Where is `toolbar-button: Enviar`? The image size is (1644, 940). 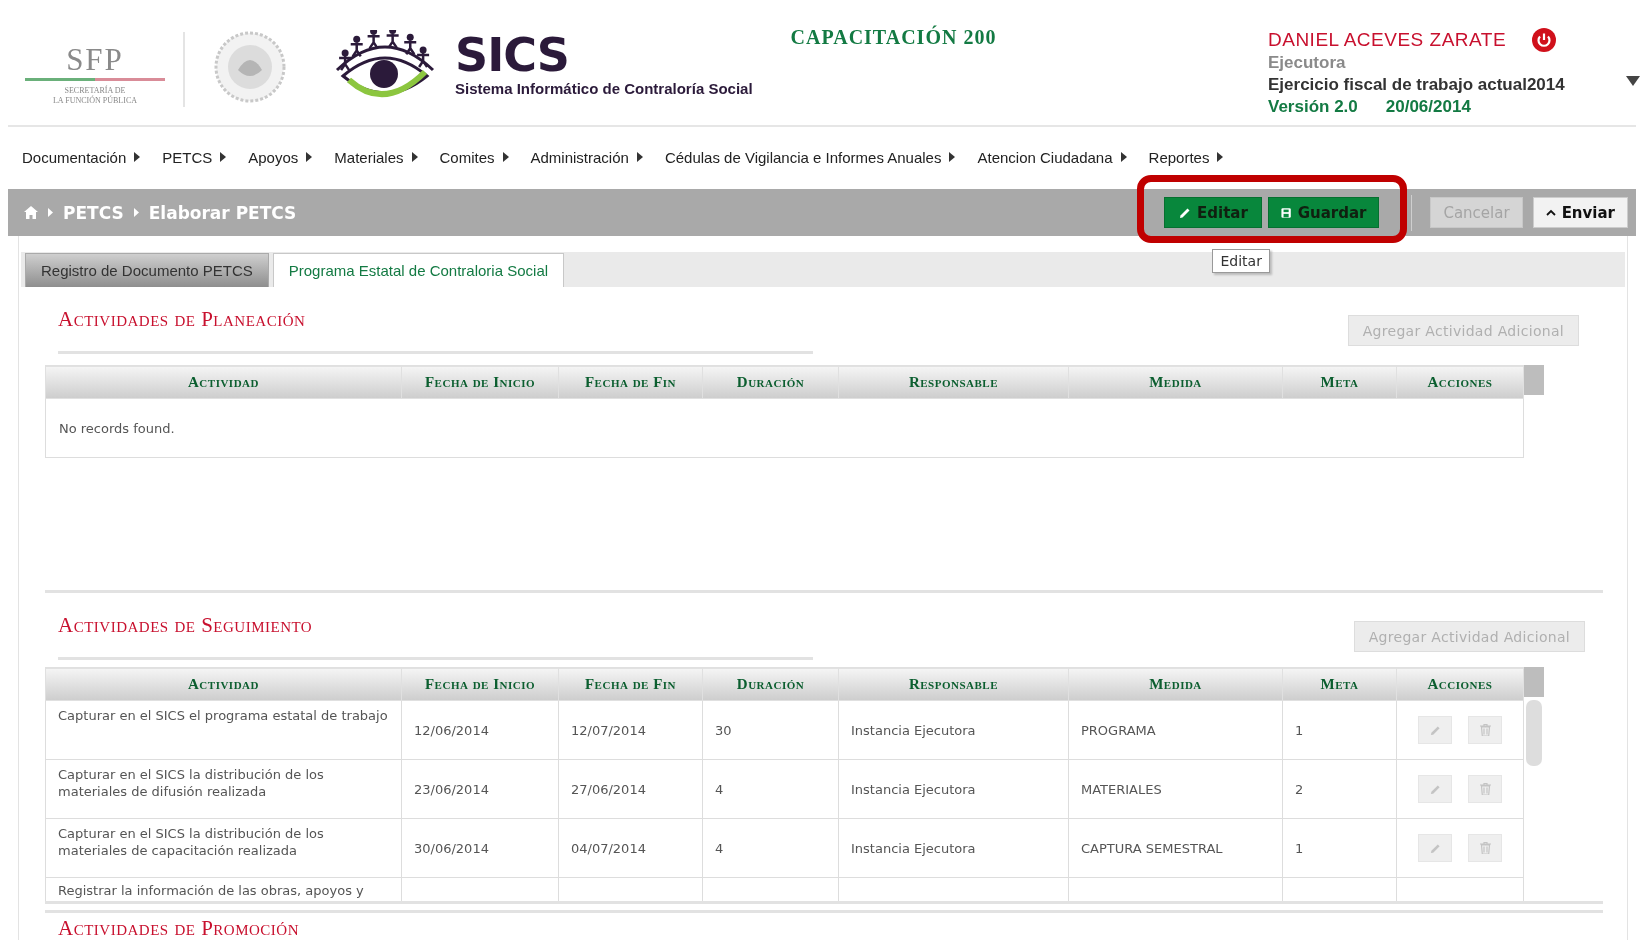
toolbar-button: Enviar is located at coordinates (1580, 212).